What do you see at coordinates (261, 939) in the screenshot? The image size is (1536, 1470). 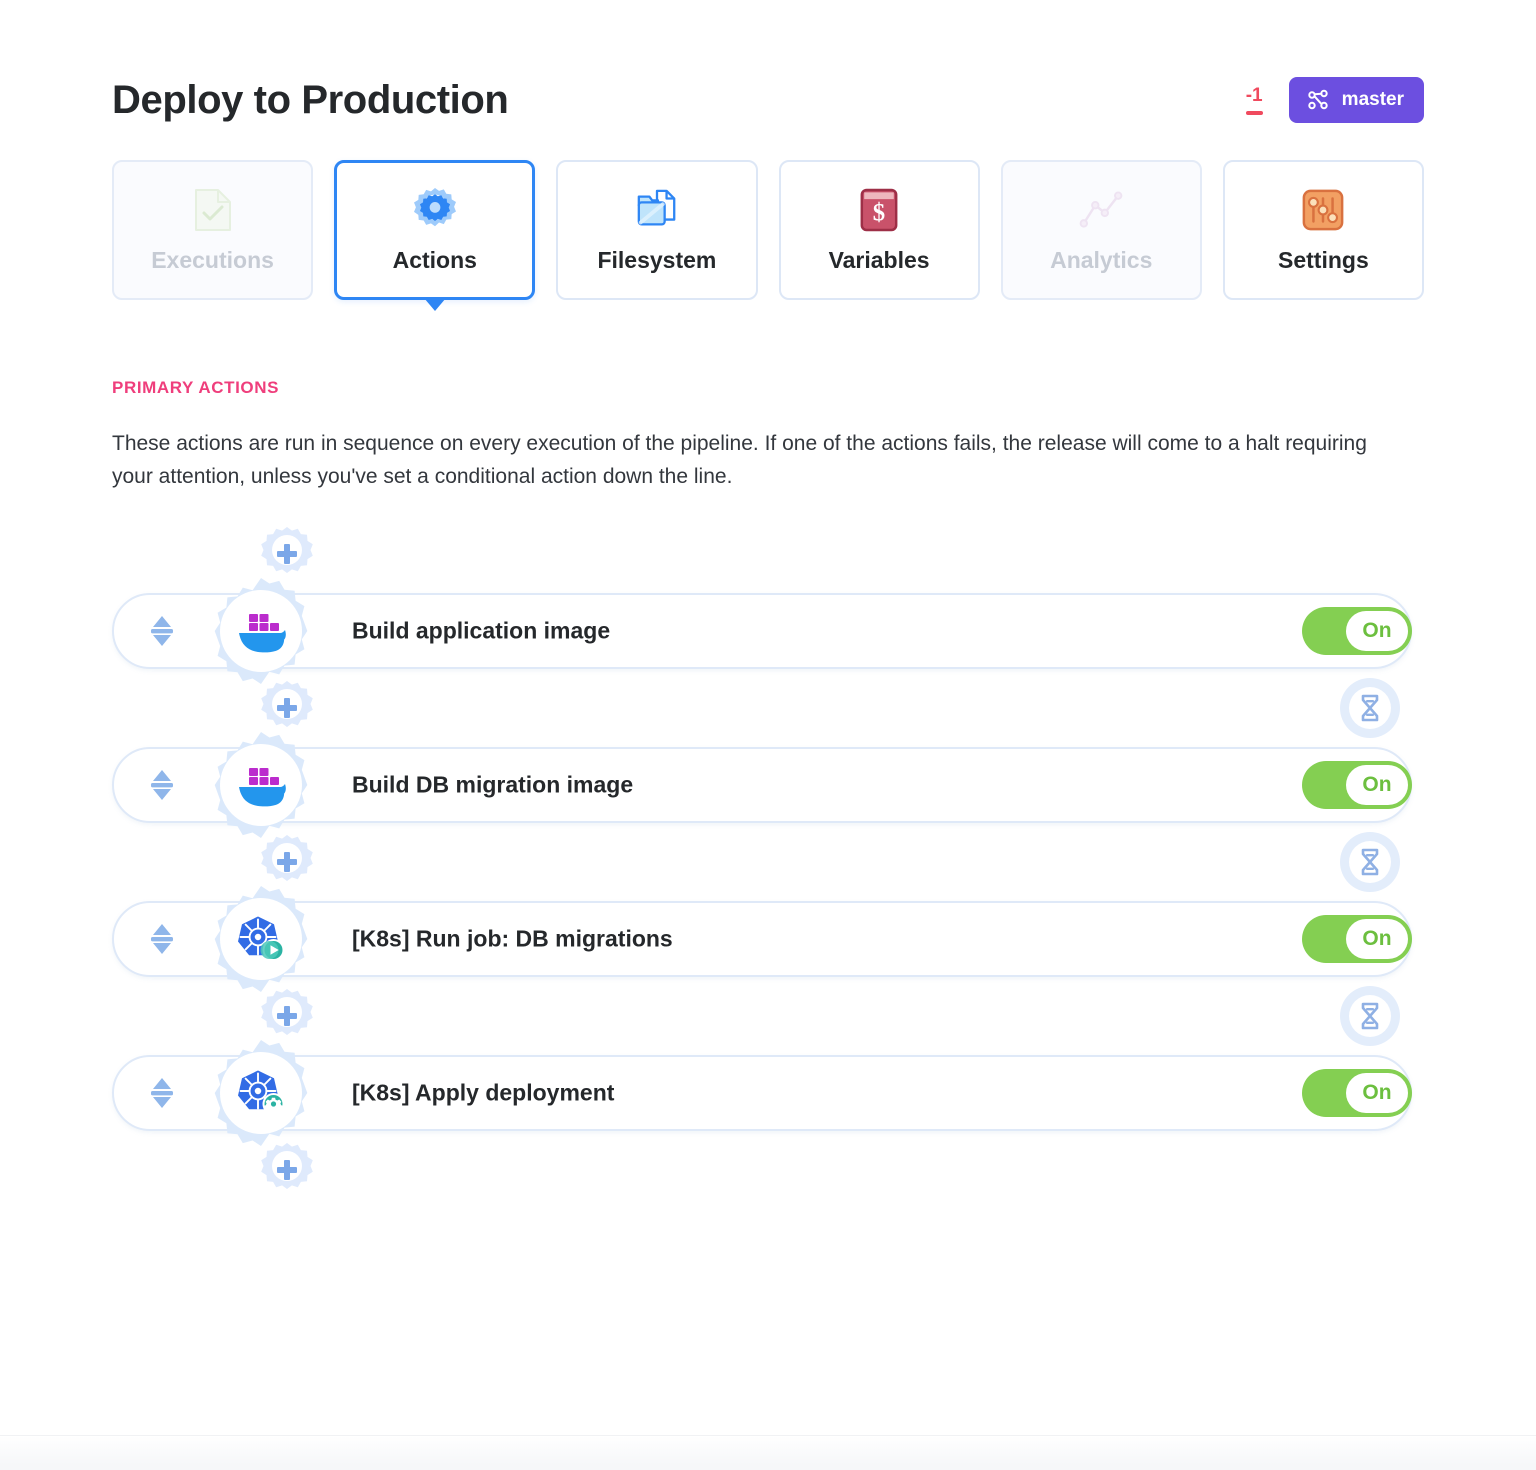 I see `kubernetes-run-icon` at bounding box center [261, 939].